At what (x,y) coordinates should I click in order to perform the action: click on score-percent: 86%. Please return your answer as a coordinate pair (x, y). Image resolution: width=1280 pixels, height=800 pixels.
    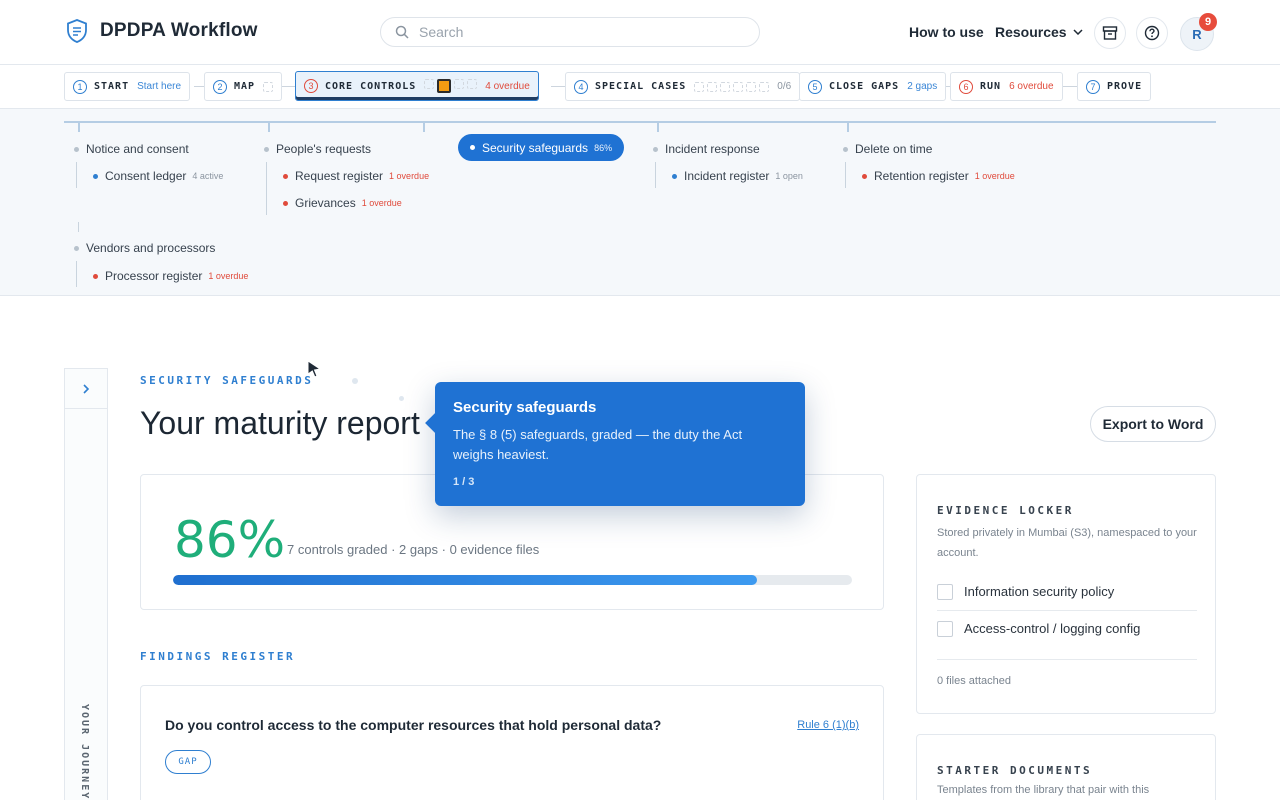
    Looking at the image, I should click on (230, 540).